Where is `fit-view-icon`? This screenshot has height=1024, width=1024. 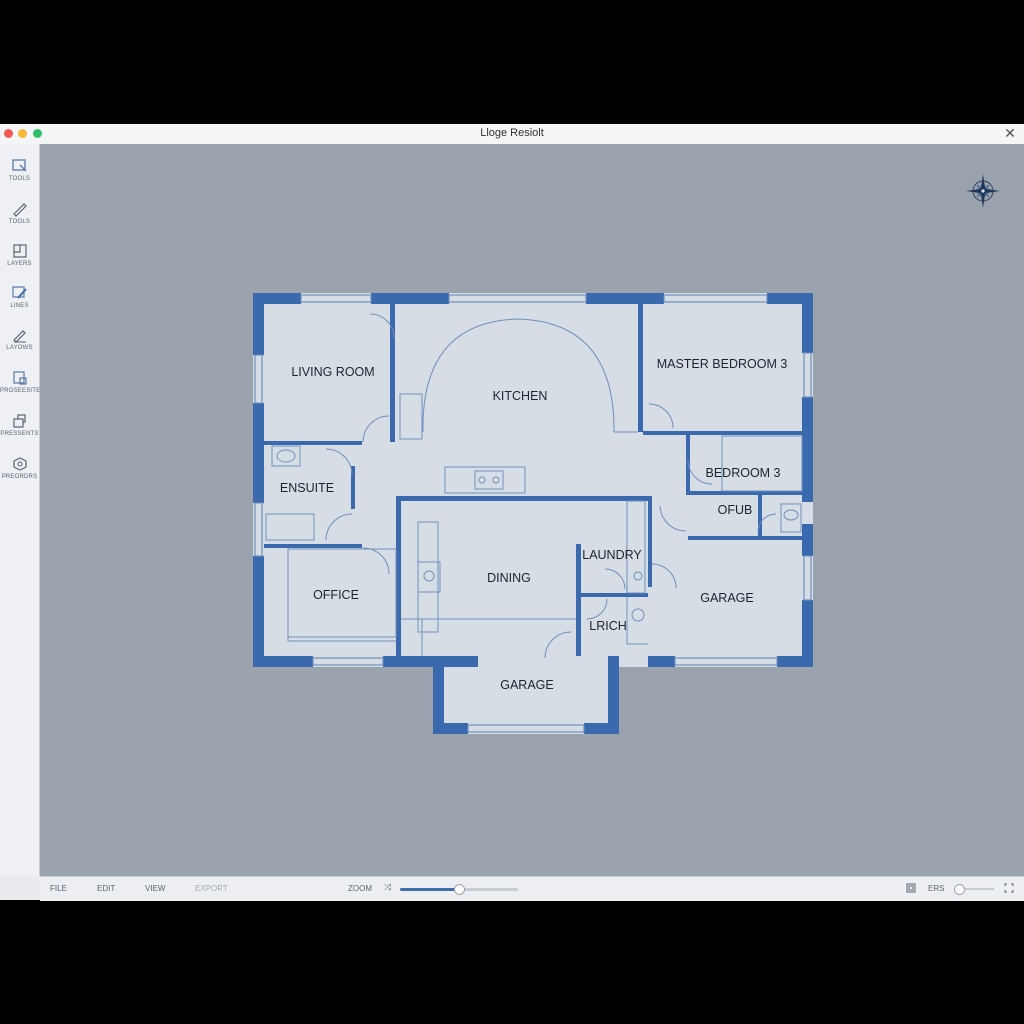 fit-view-icon is located at coordinates (911, 888).